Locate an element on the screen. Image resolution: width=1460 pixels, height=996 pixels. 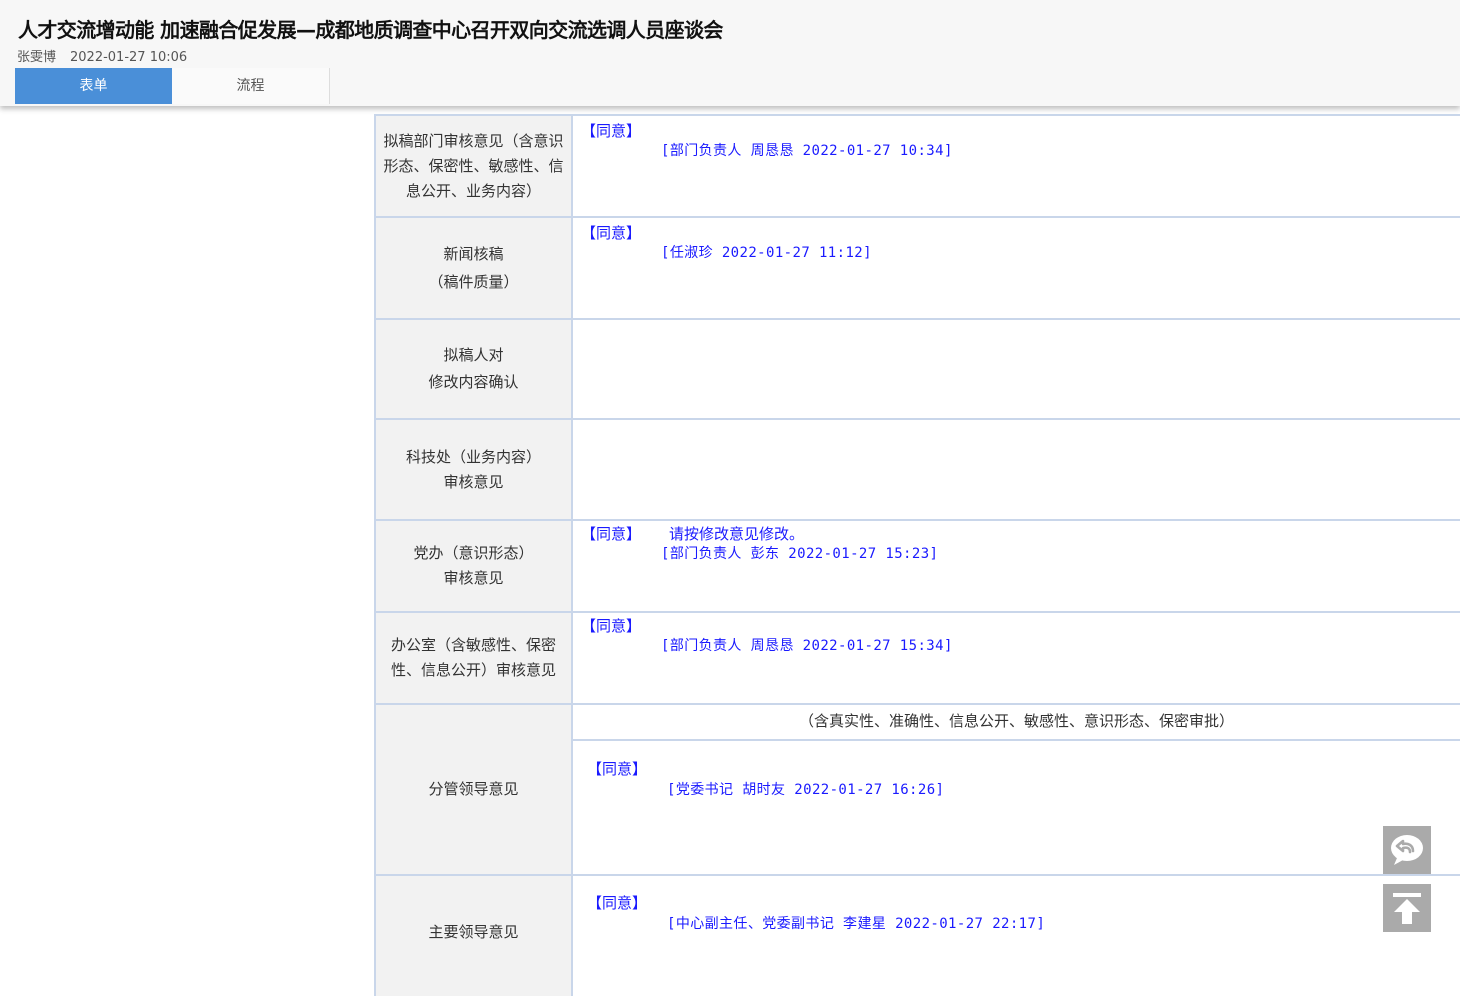
created-datetime: 2022-01-27 10:06 is located at coordinates (129, 57).